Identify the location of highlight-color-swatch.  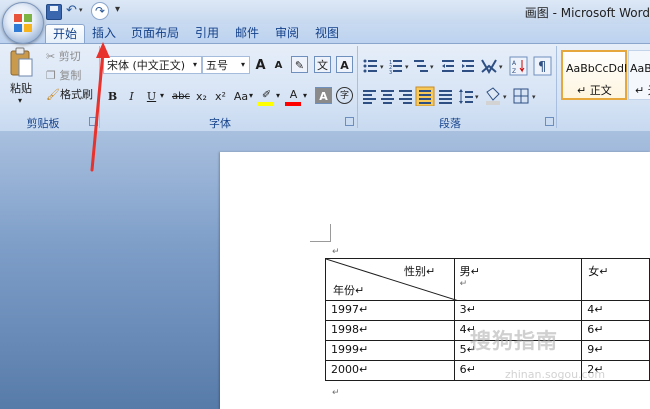
(266, 104).